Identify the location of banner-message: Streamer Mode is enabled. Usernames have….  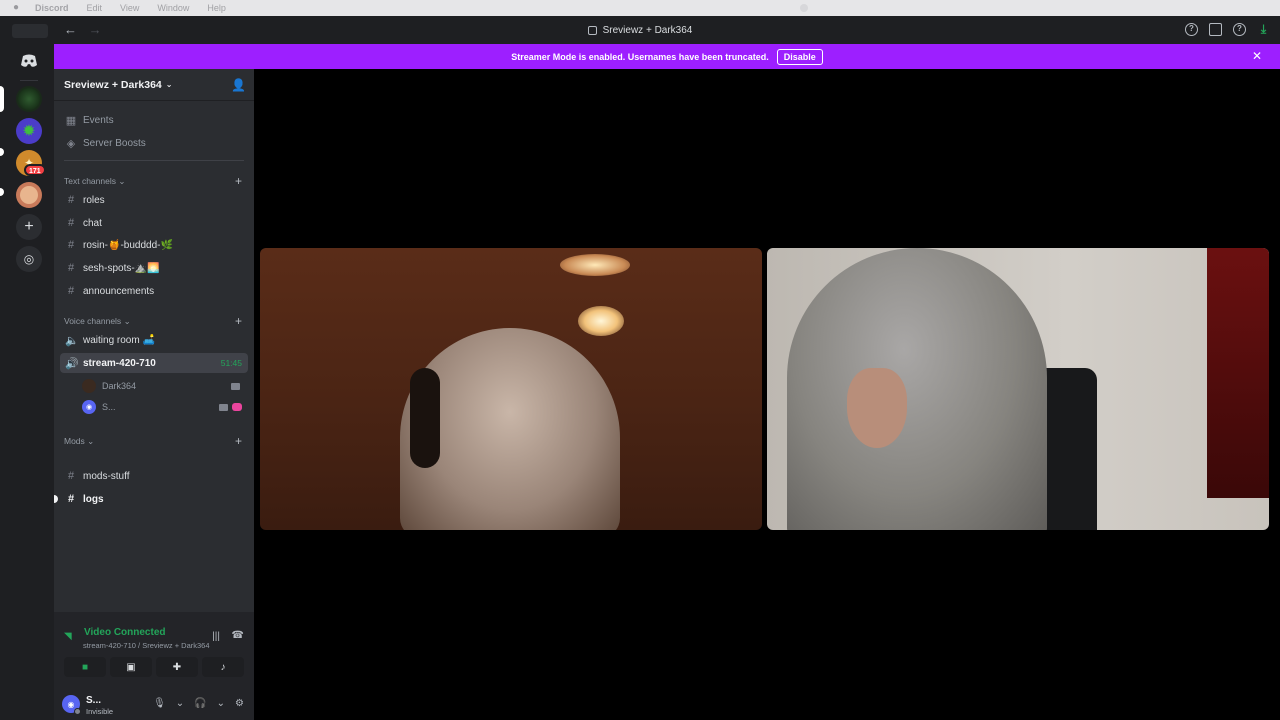
(640, 56).